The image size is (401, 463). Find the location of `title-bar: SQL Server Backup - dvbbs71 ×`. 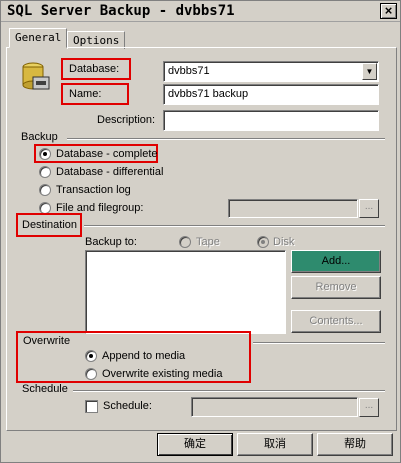

title-bar: SQL Server Backup - dvbbs71 × is located at coordinates (200, 11).